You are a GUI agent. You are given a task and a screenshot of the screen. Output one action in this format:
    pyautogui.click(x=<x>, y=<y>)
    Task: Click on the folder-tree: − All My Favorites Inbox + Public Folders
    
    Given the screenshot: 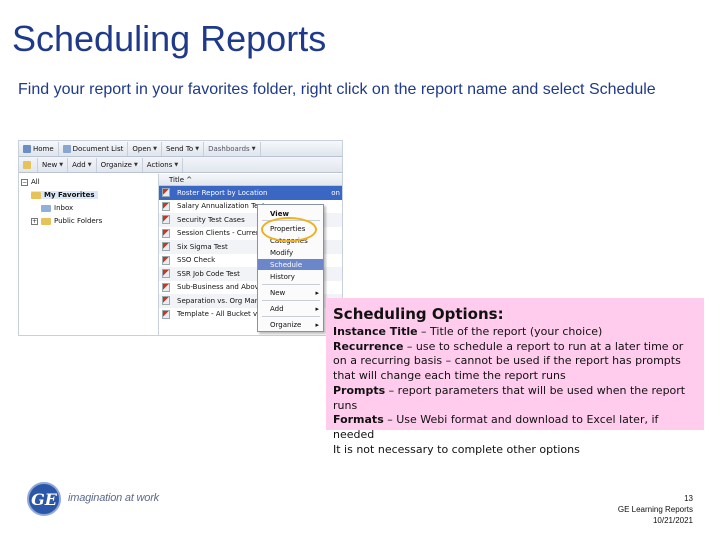 What is the action you would take?
    pyautogui.click(x=89, y=254)
    